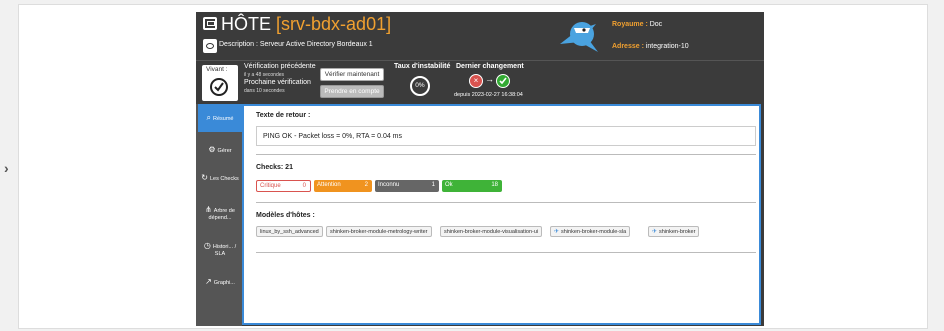 The width and height of the screenshot is (944, 331). I want to click on refresh-icon: ↻, so click(204, 177).